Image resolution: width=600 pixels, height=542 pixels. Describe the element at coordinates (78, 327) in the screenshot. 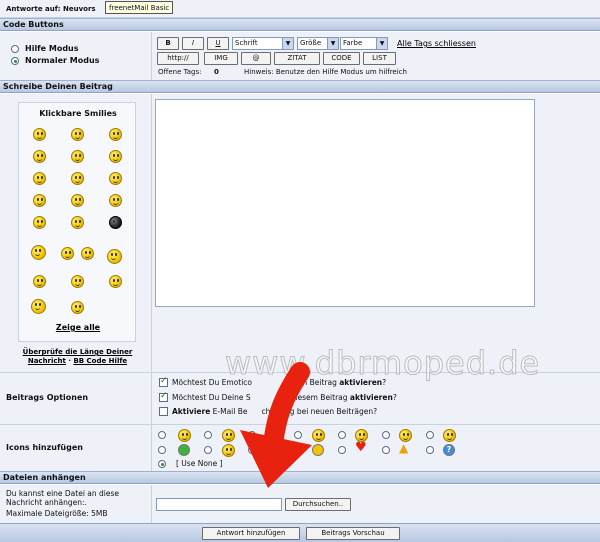

I see `show-all-smilies-link: Zeige alle` at that location.